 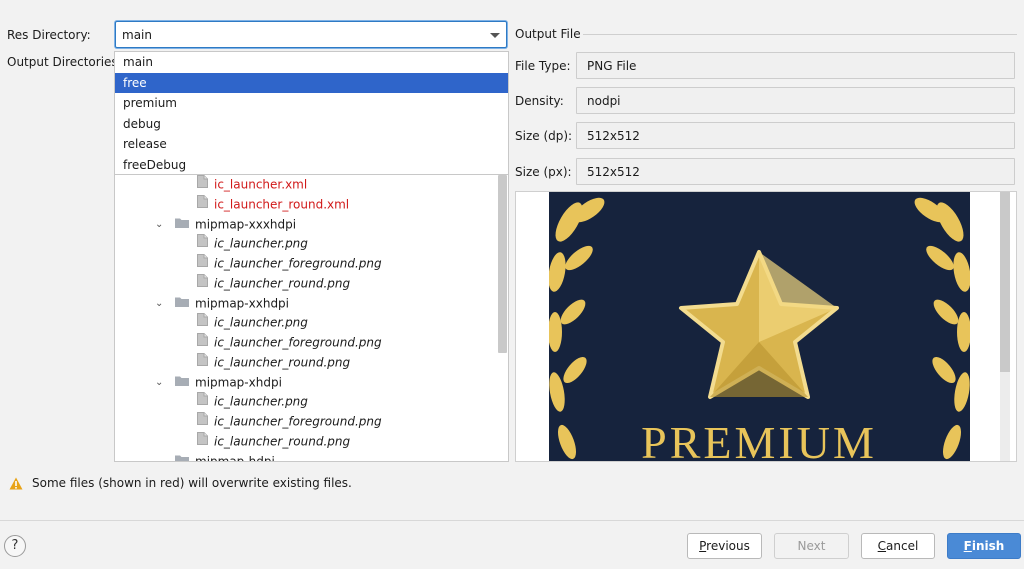 What do you see at coordinates (759, 439) in the screenshot?
I see `premium-text: PREMIUM` at bounding box center [759, 439].